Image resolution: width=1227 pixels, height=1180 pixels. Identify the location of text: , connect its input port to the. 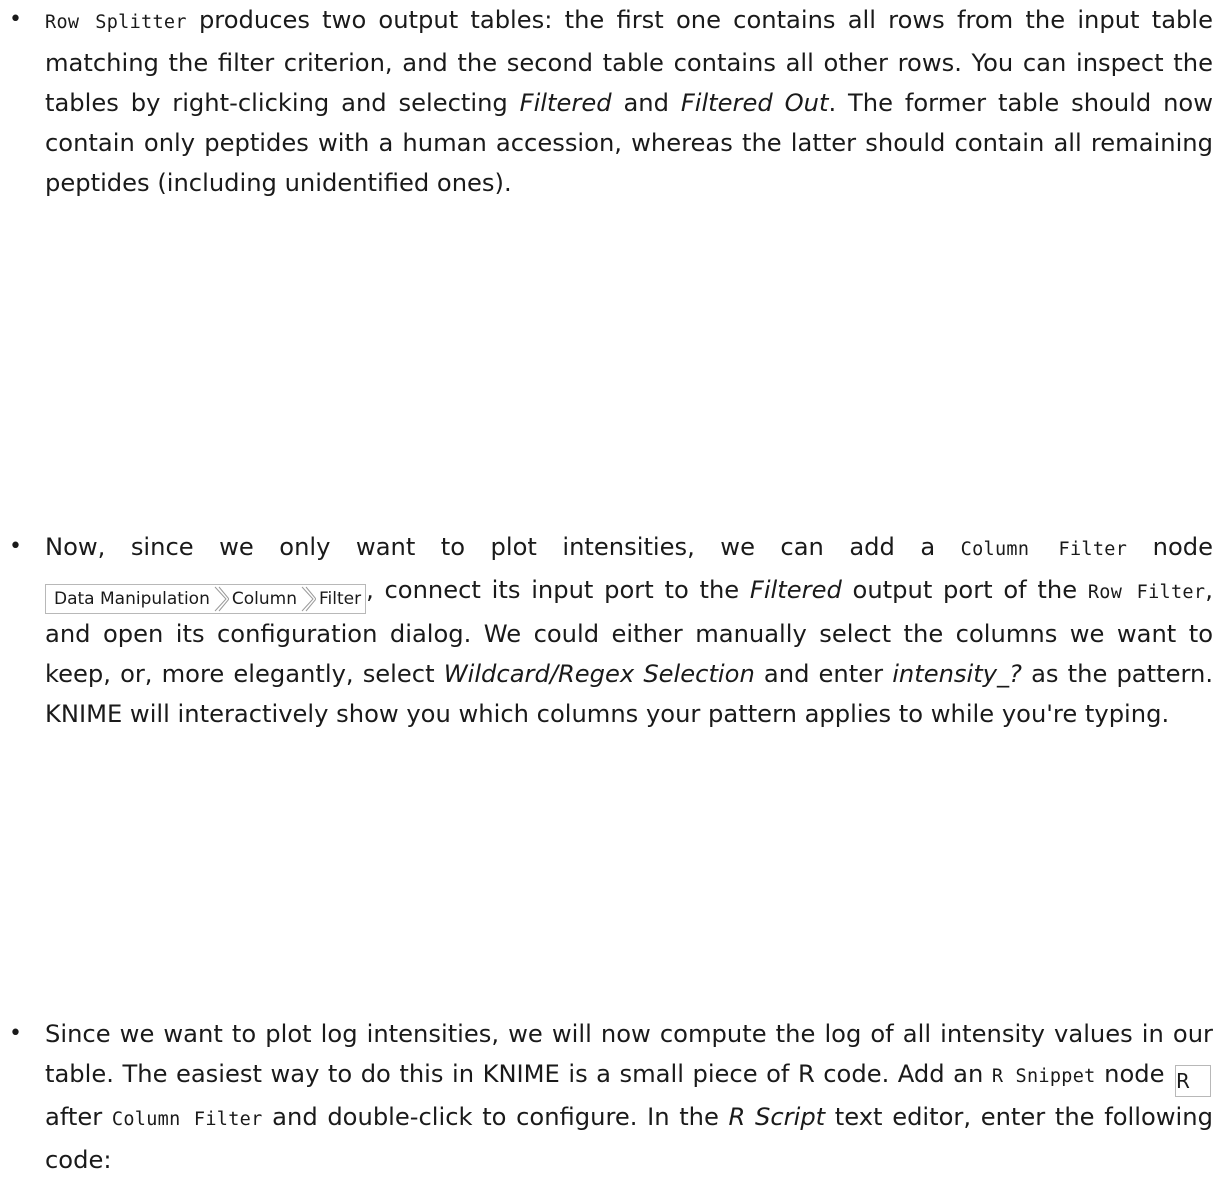
(558, 590).